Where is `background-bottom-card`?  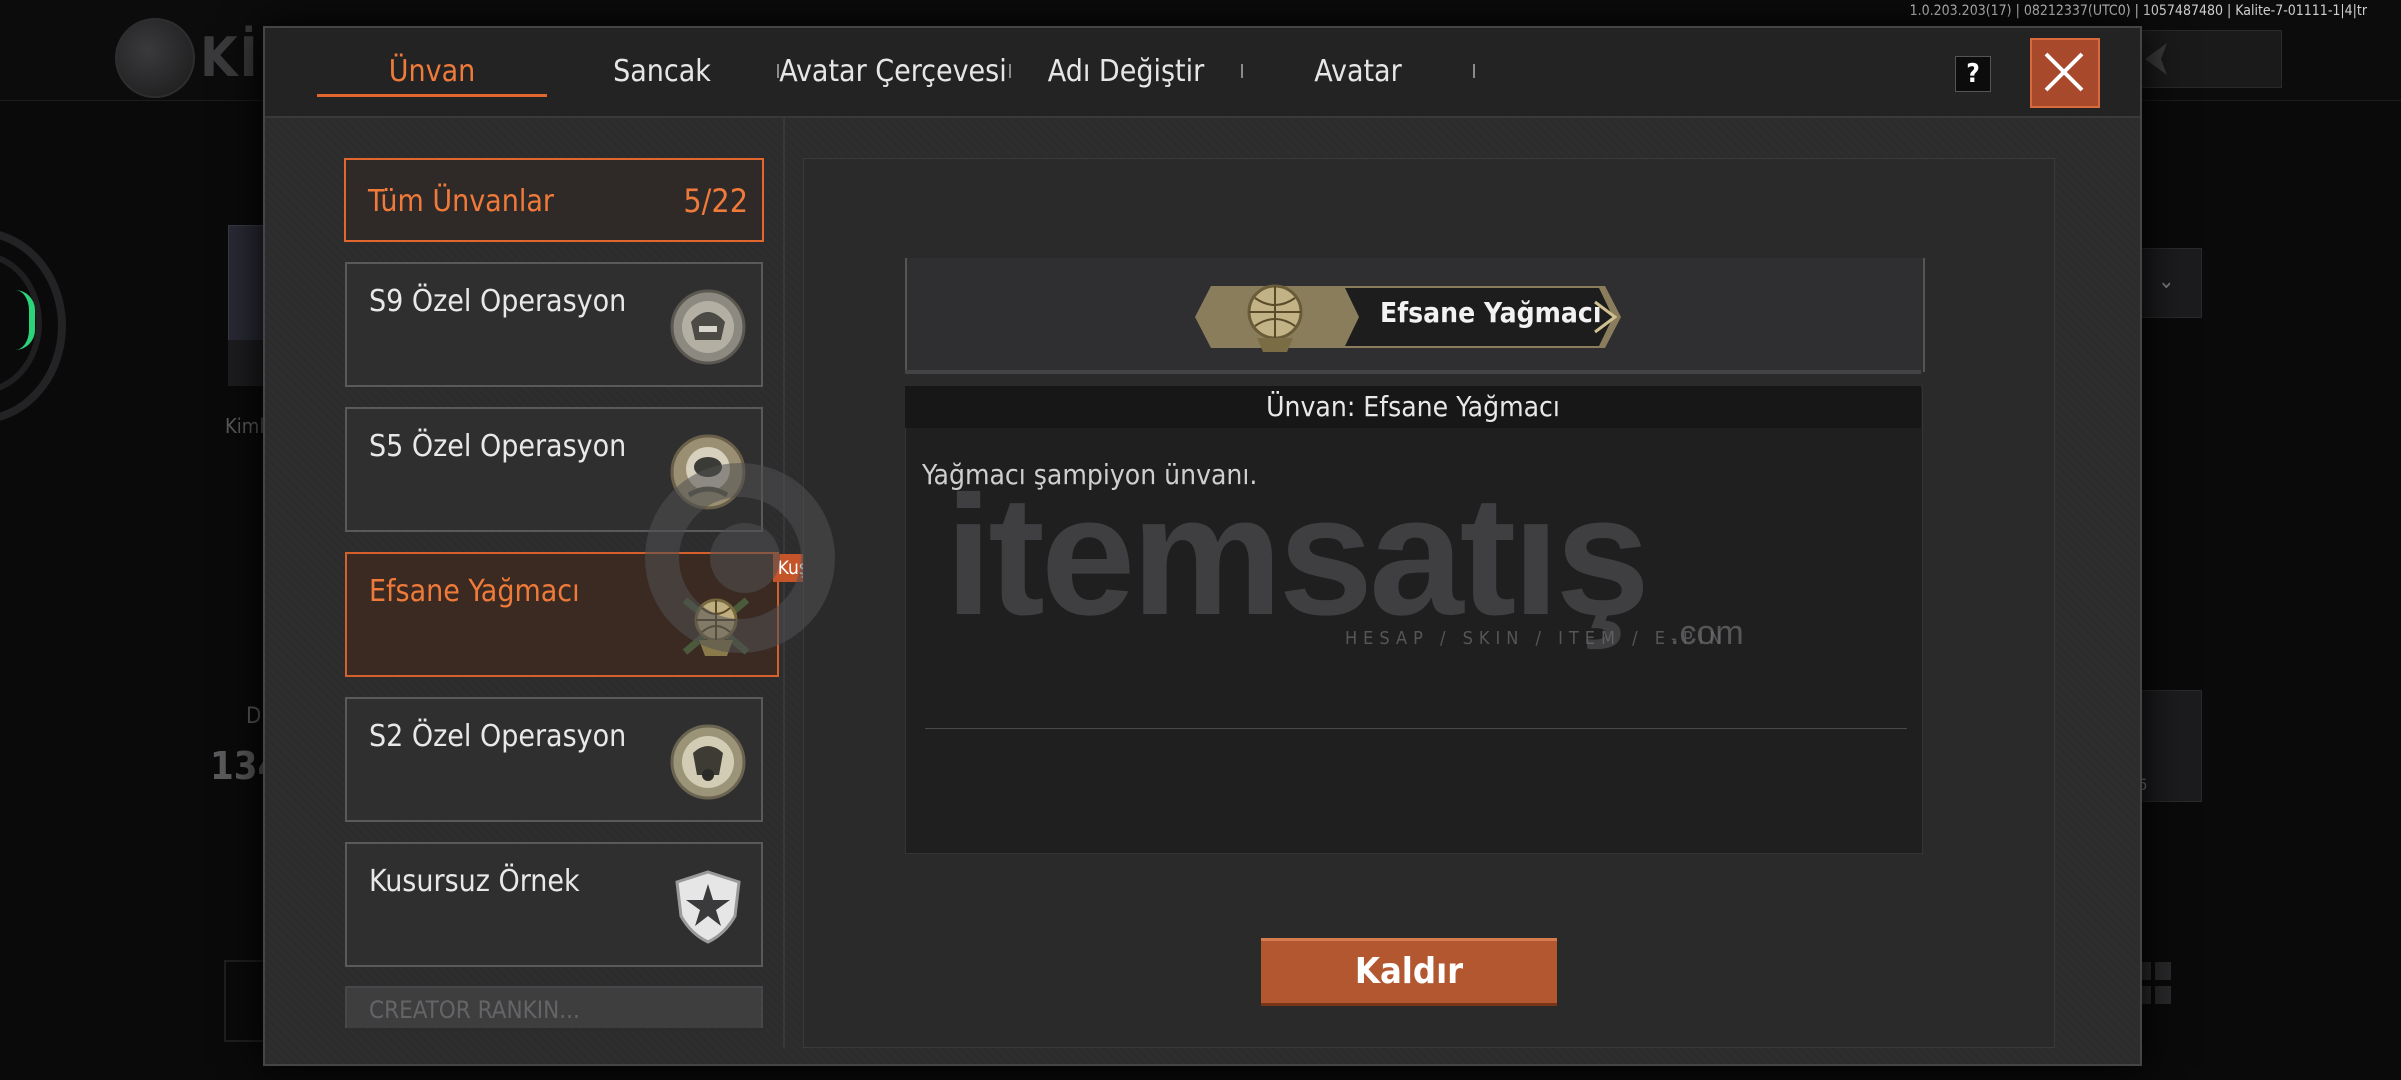
background-bottom-card is located at coordinates (246, 1001).